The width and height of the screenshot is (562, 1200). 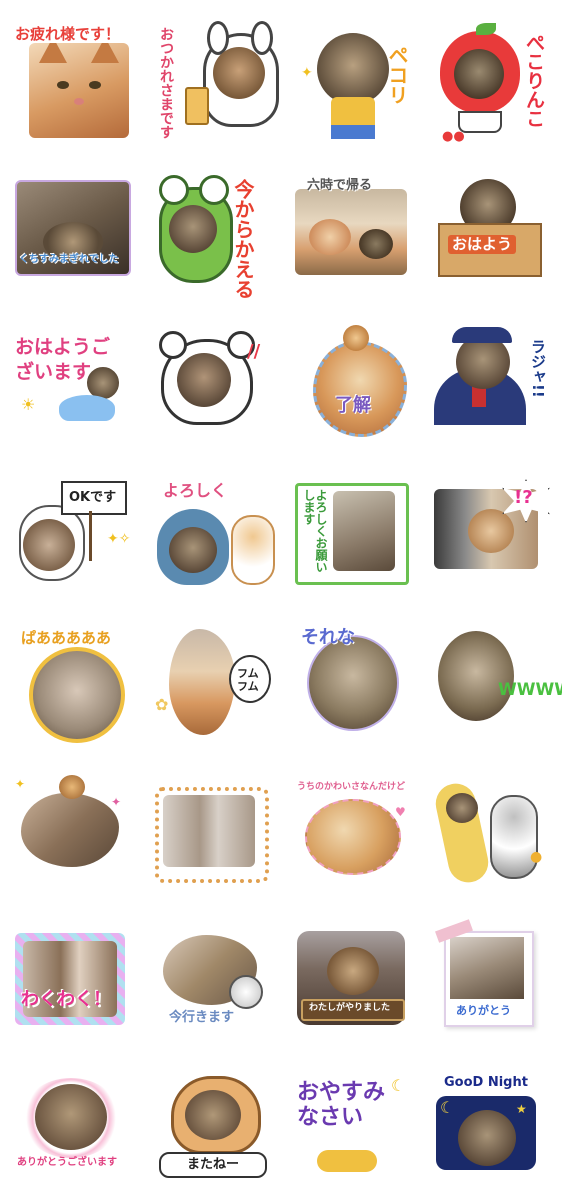 I want to click on sticker-otsukaresama: お疲れ様です！, so click(x=80, y=90).